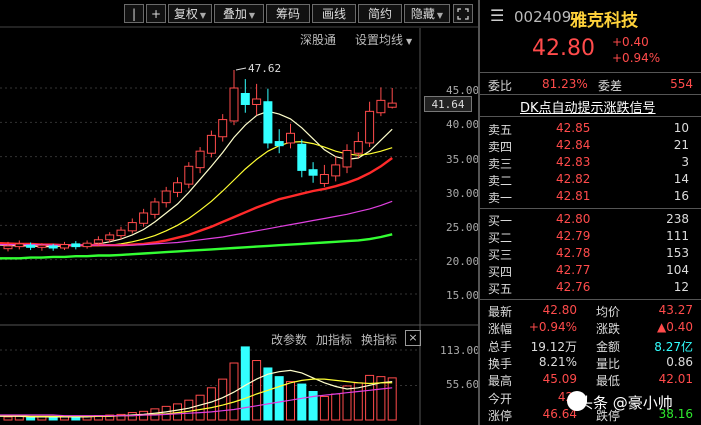  I want to click on order-level-label: 买一, so click(500, 221).